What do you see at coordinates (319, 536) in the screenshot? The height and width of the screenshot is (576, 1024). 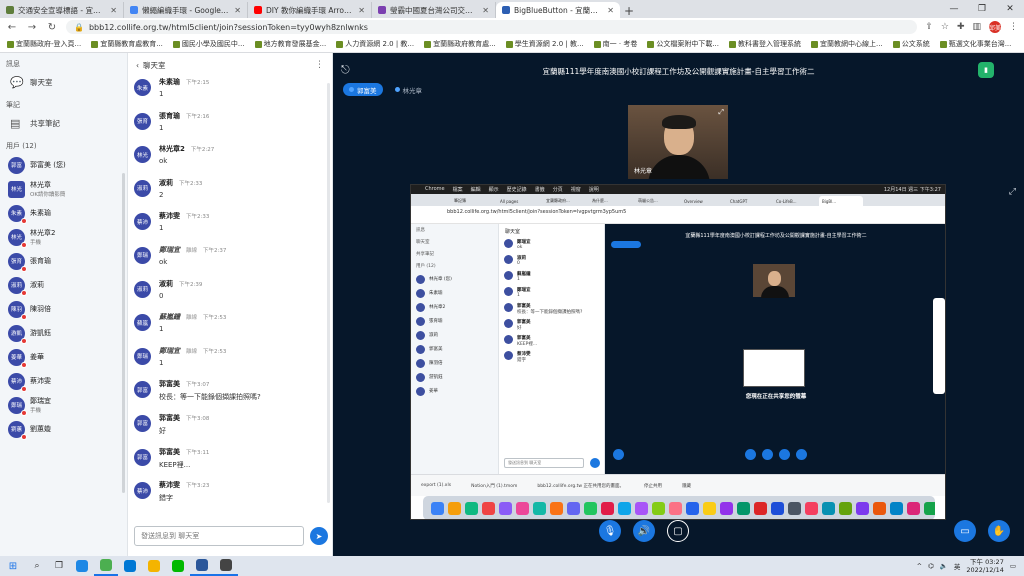 I see `send-message-button: ➤` at bounding box center [319, 536].